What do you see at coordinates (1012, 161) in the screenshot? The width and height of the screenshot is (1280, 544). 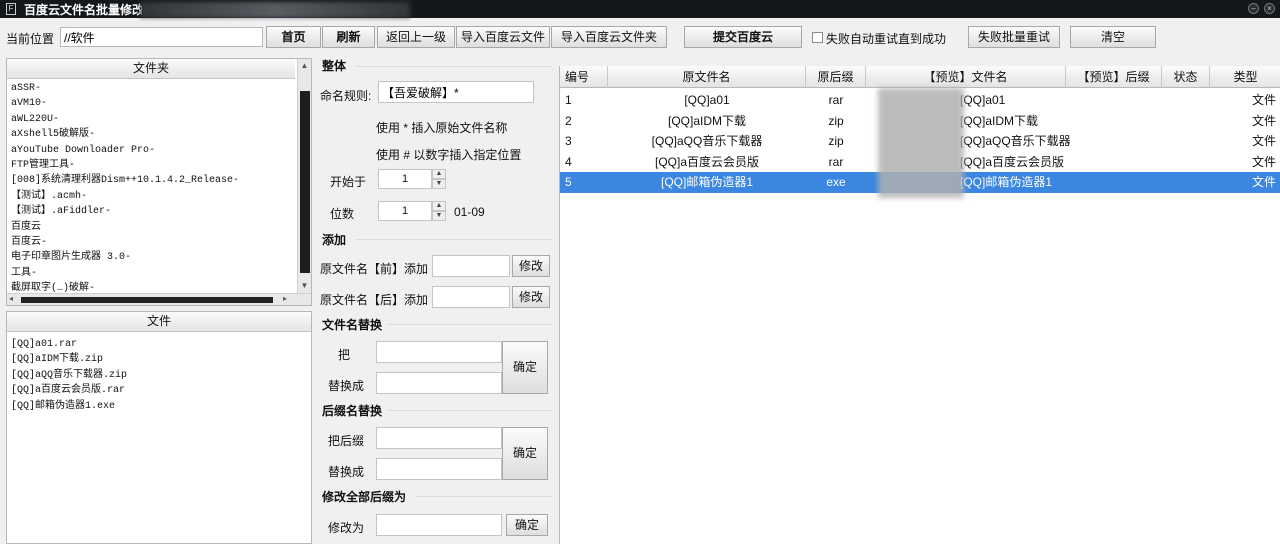 I see `cell-preview-name: [QQ]a百度云会员版` at bounding box center [1012, 161].